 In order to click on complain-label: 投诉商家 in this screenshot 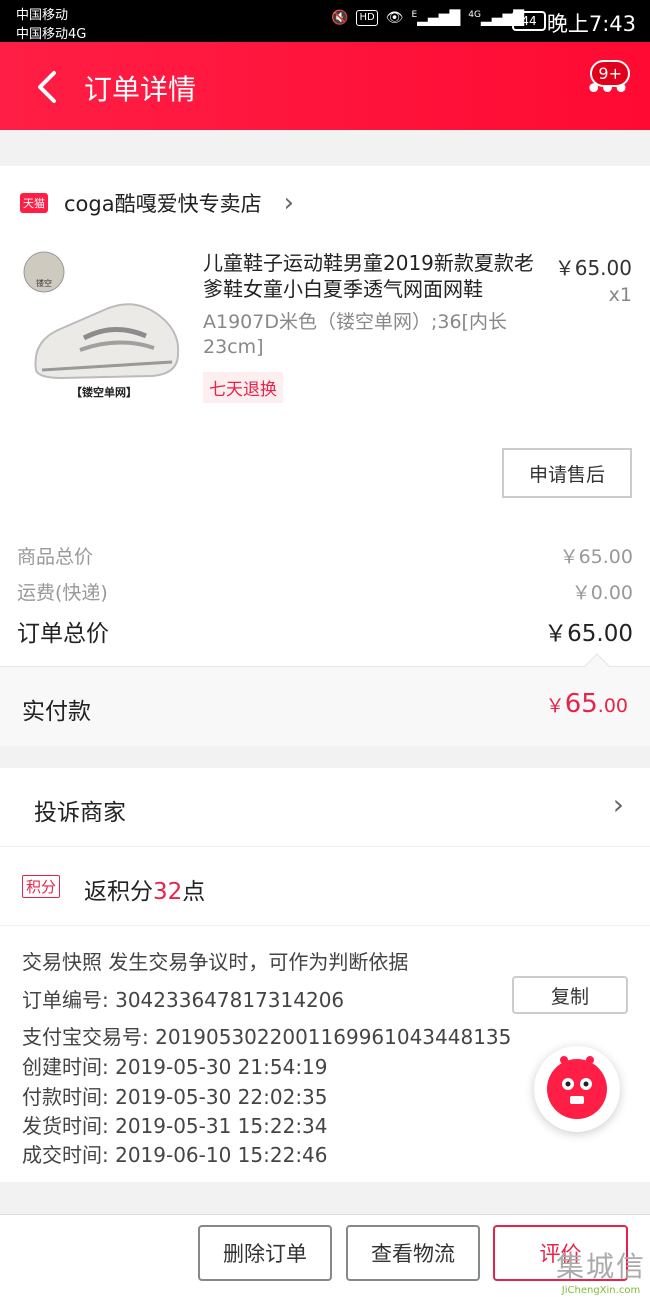, I will do `click(80, 813)`.